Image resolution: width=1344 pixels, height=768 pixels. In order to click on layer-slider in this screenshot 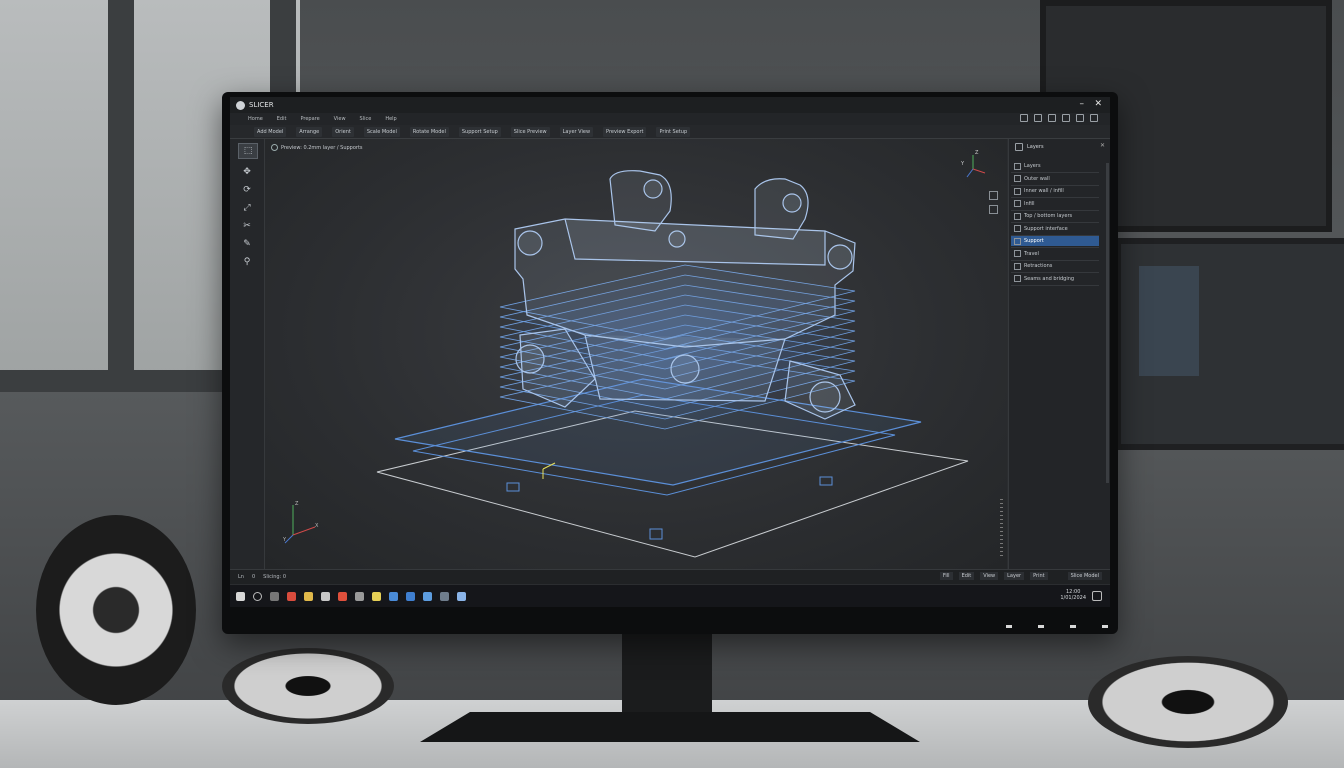, I will do `click(1001, 529)`.